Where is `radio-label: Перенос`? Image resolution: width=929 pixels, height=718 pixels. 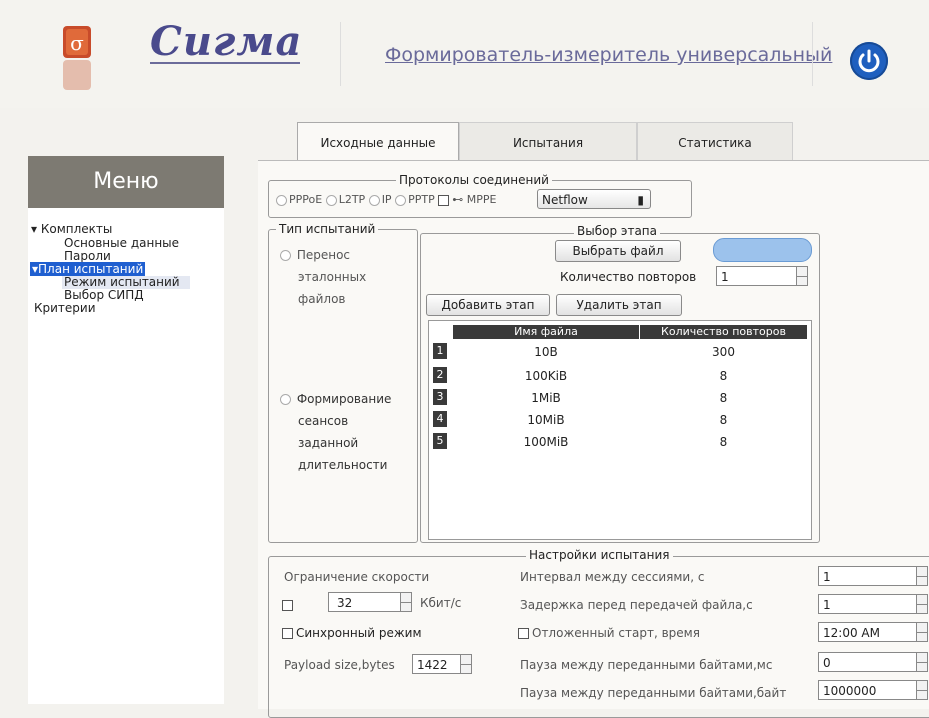 radio-label: Перенос is located at coordinates (323, 255).